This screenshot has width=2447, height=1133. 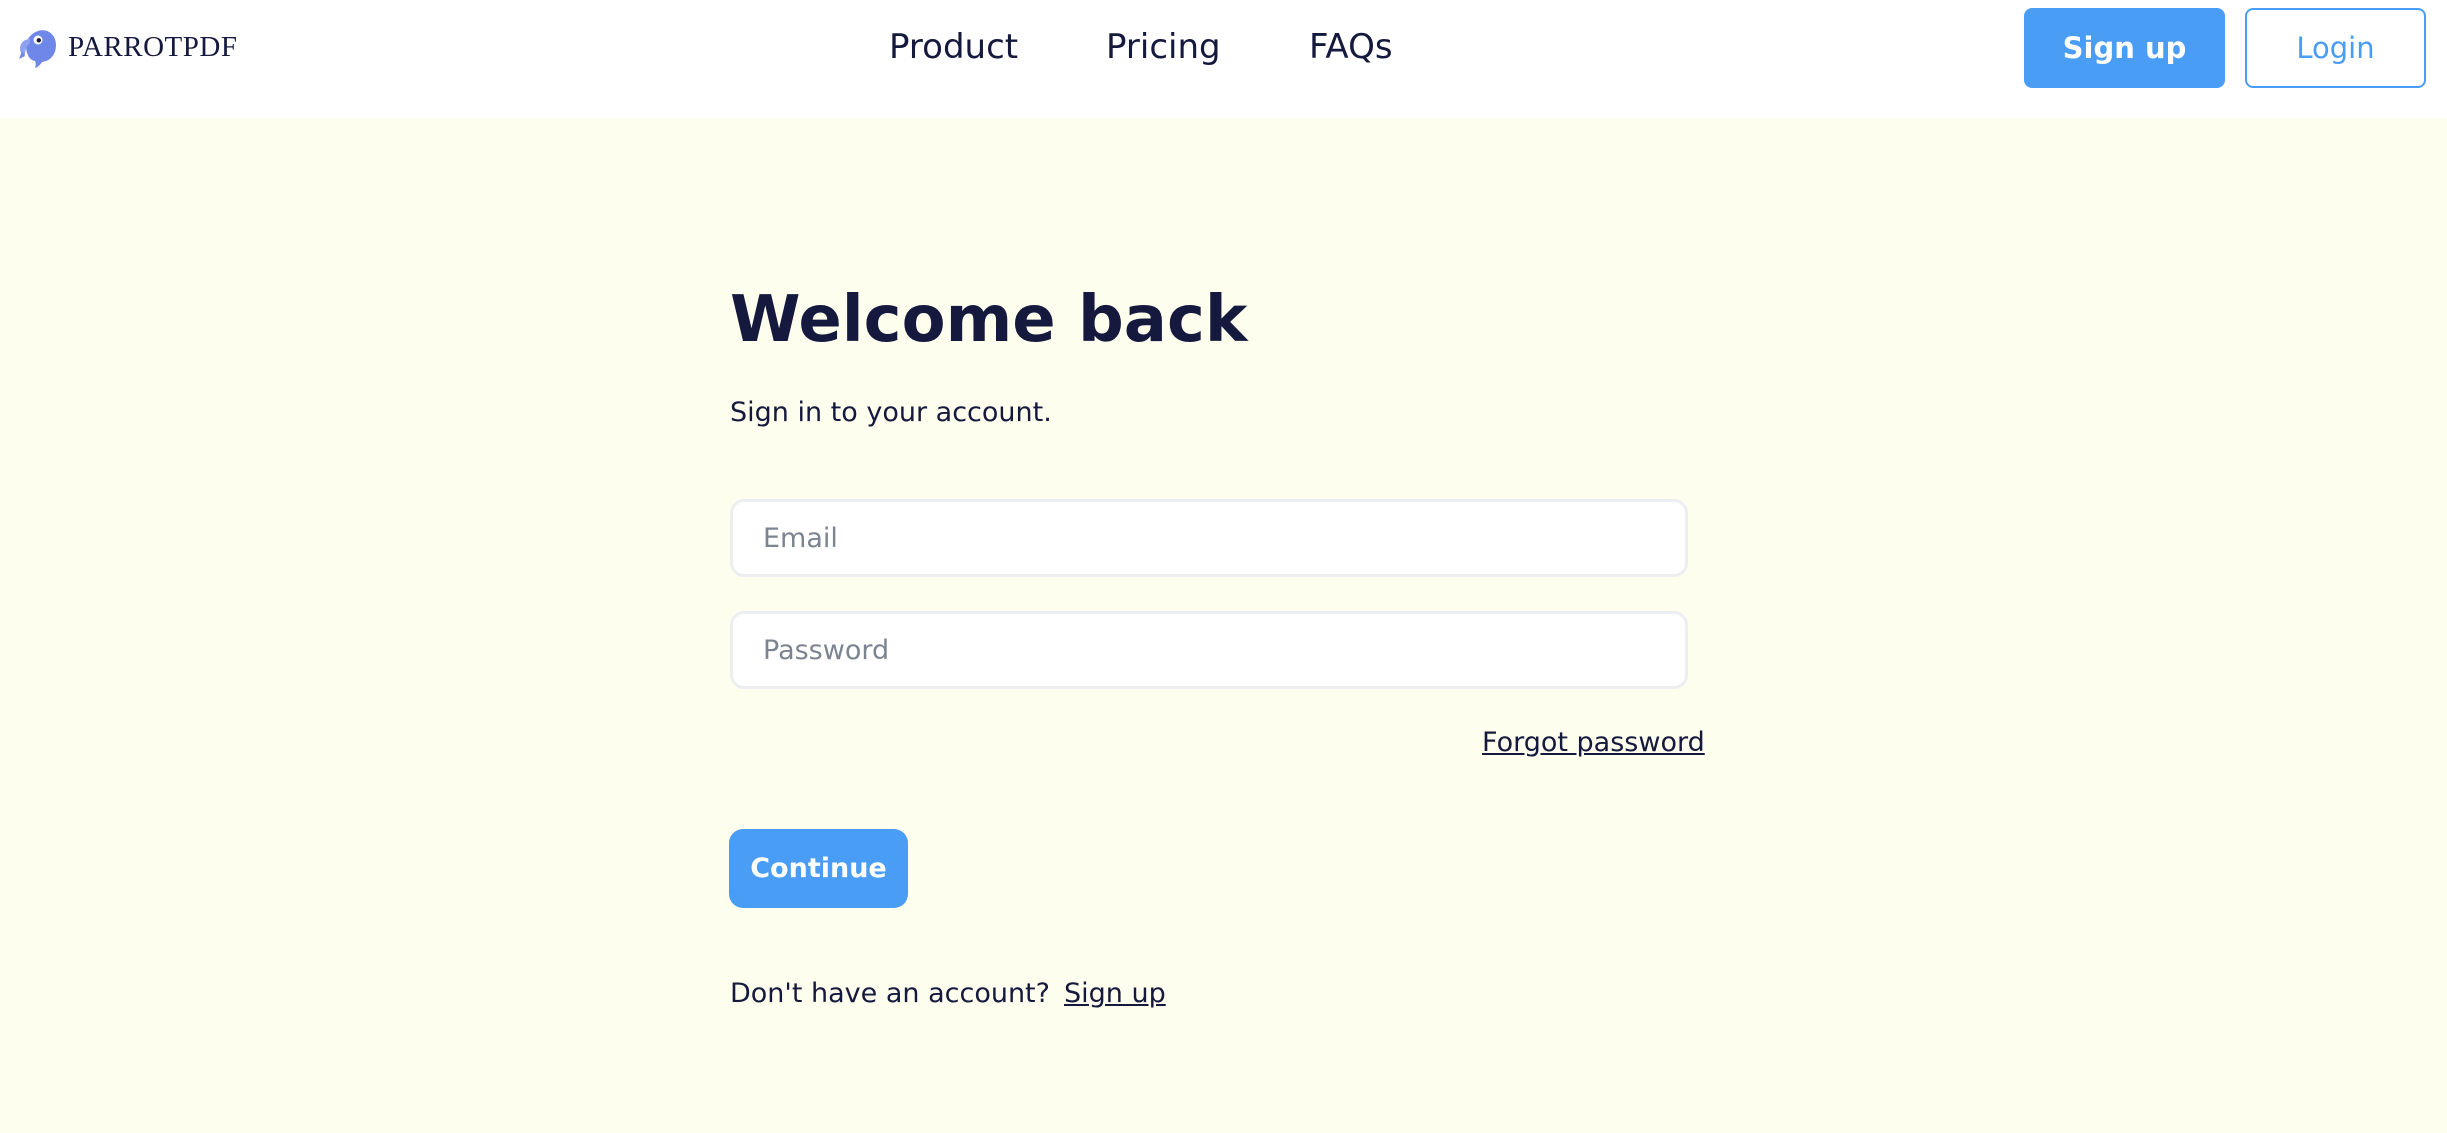 I want to click on nav-item-pricing: Pricing, so click(x=1163, y=47).